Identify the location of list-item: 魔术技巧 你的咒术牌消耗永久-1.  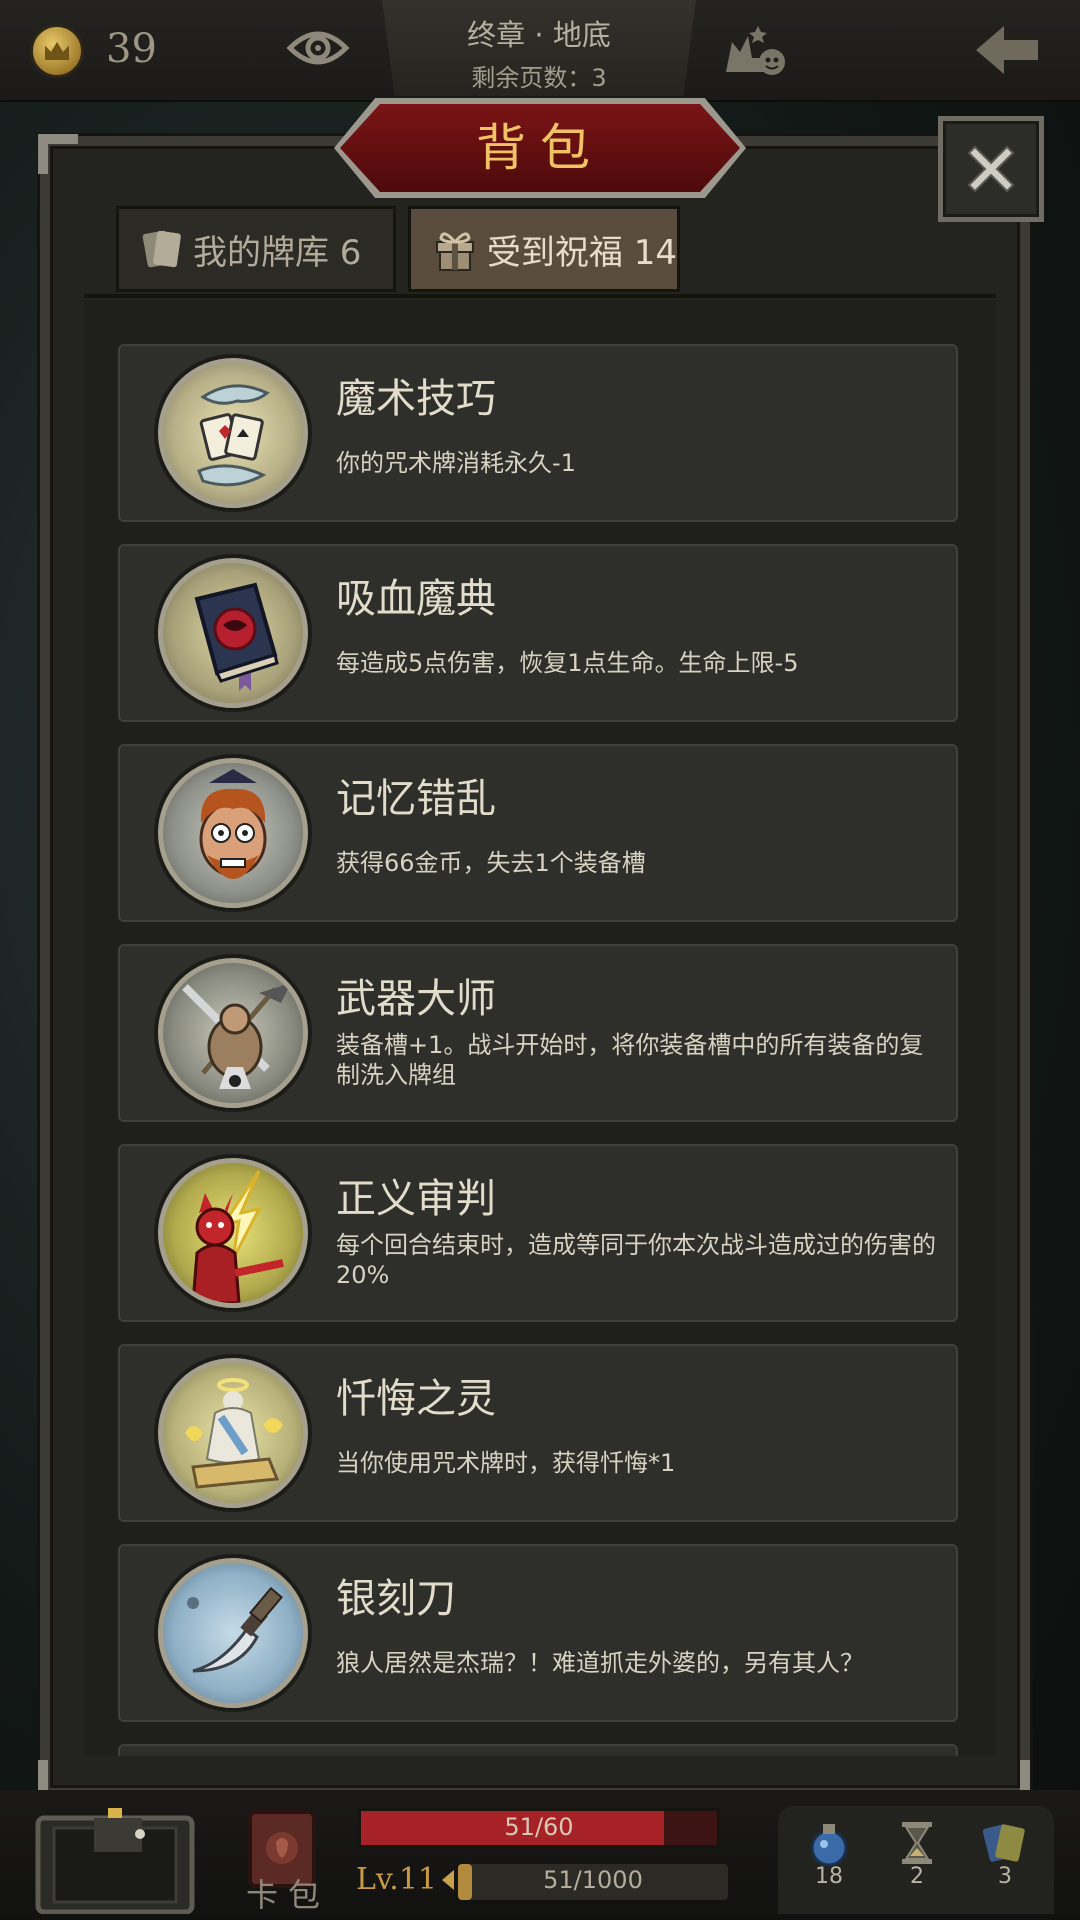
(538, 433).